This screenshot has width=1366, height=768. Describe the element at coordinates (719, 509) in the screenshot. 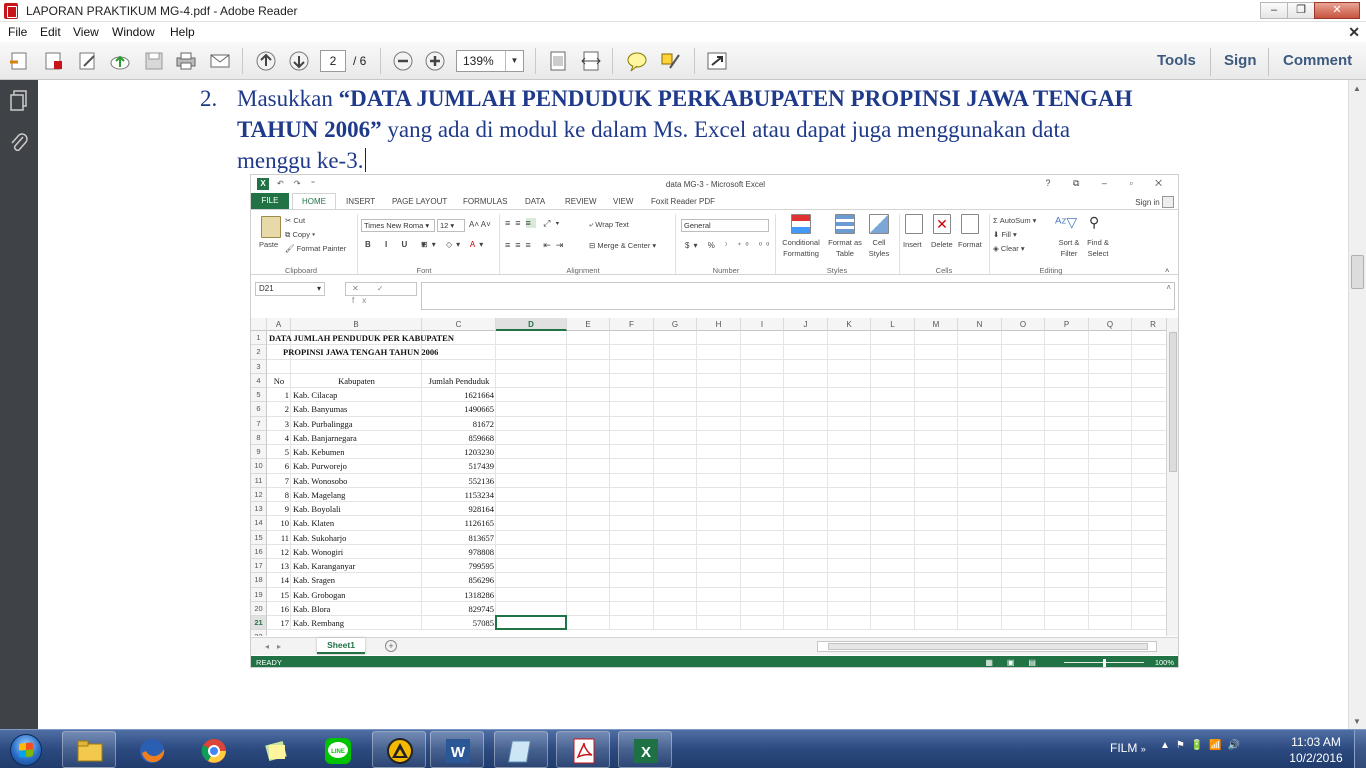

I see `cell-h13` at that location.